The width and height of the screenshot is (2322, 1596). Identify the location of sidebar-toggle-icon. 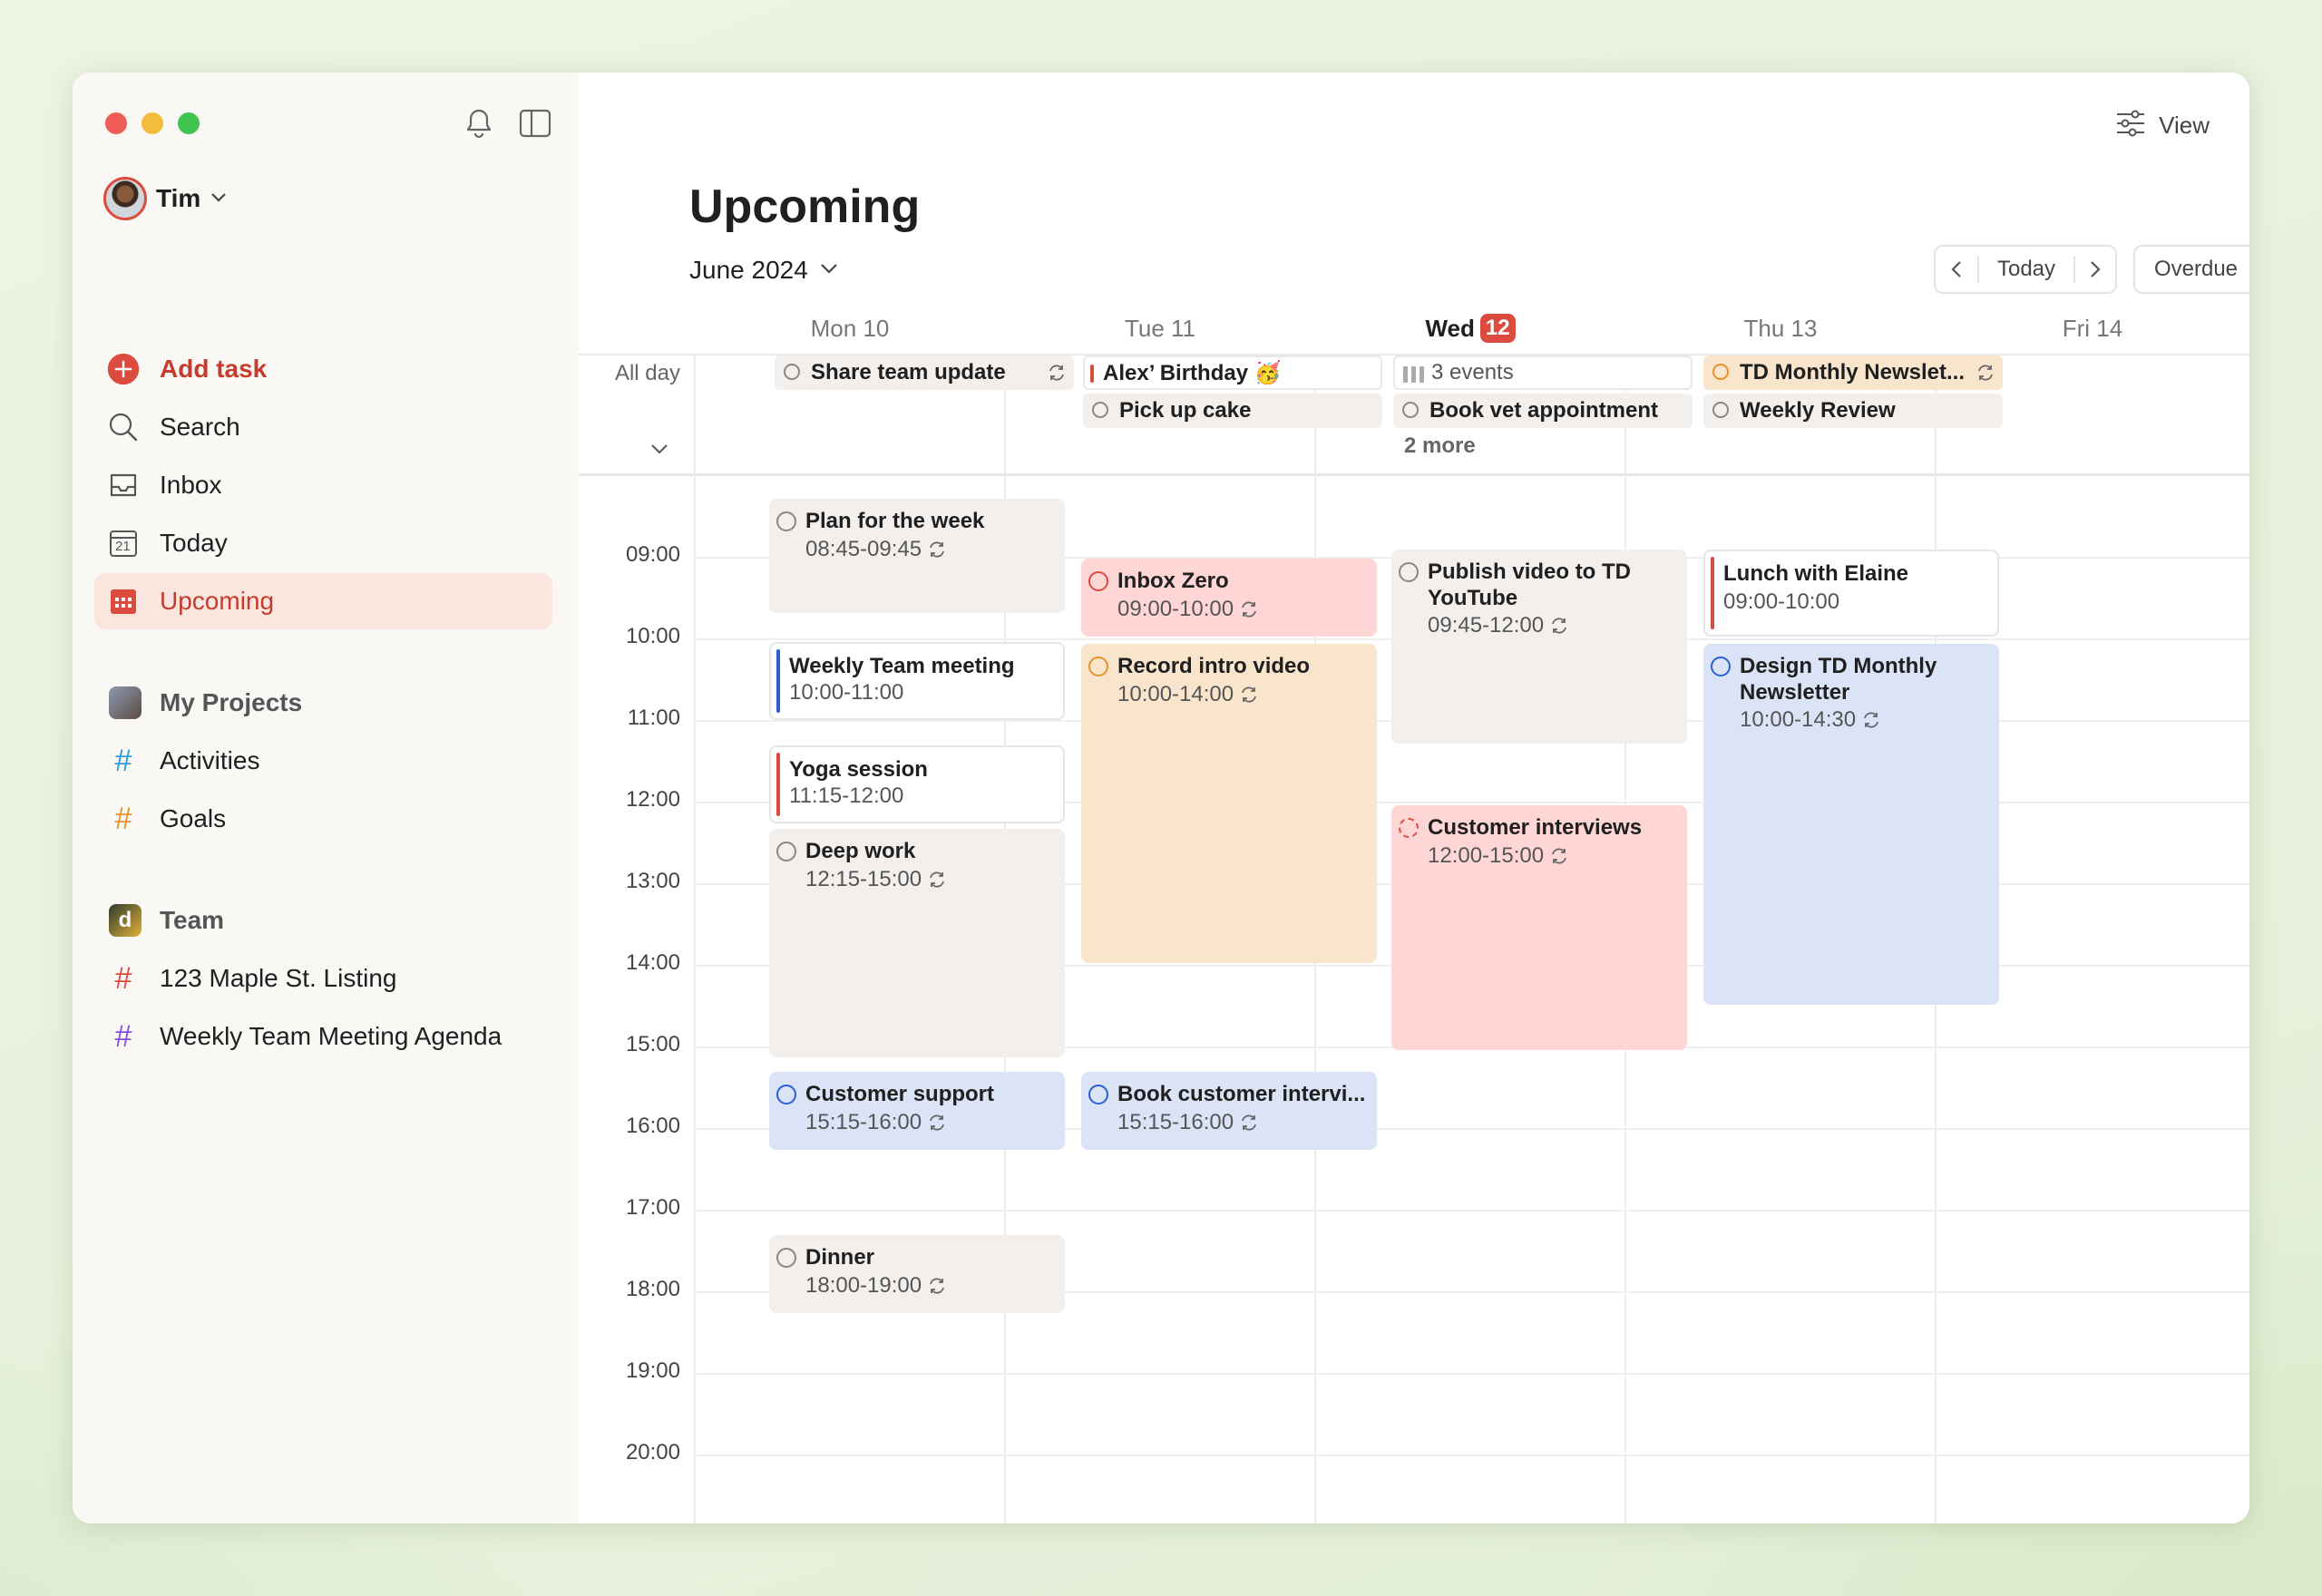
(535, 123).